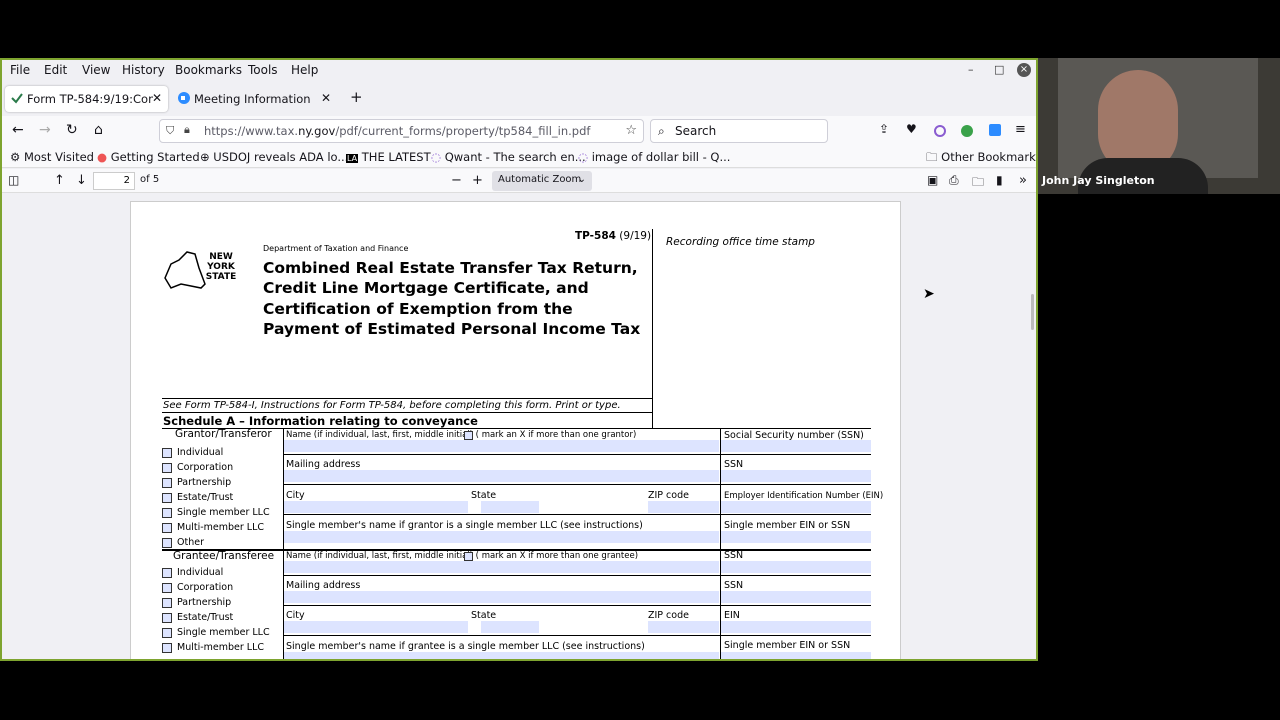 Image resolution: width=1280 pixels, height=720 pixels. What do you see at coordinates (1024, 70) in the screenshot?
I see `close-window-icon: ×` at bounding box center [1024, 70].